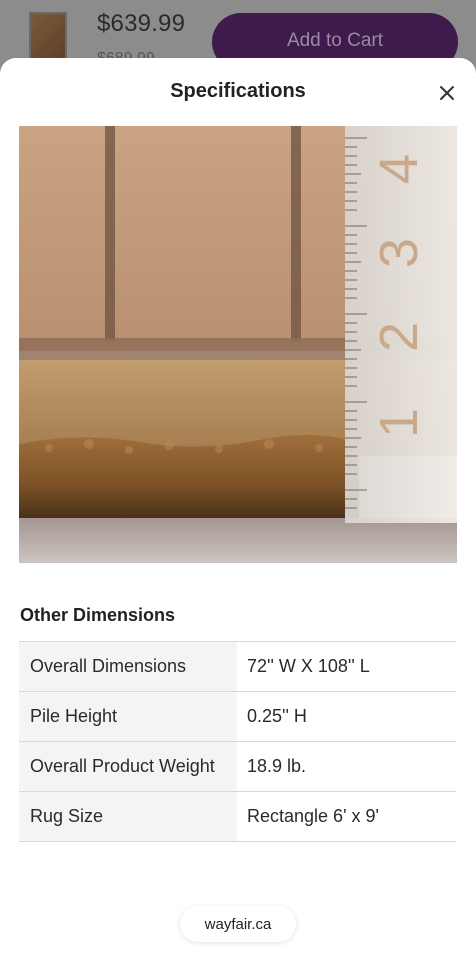 The height and width of the screenshot is (960, 476). I want to click on spec-value: Rectangle 6' x 9', so click(346, 816).